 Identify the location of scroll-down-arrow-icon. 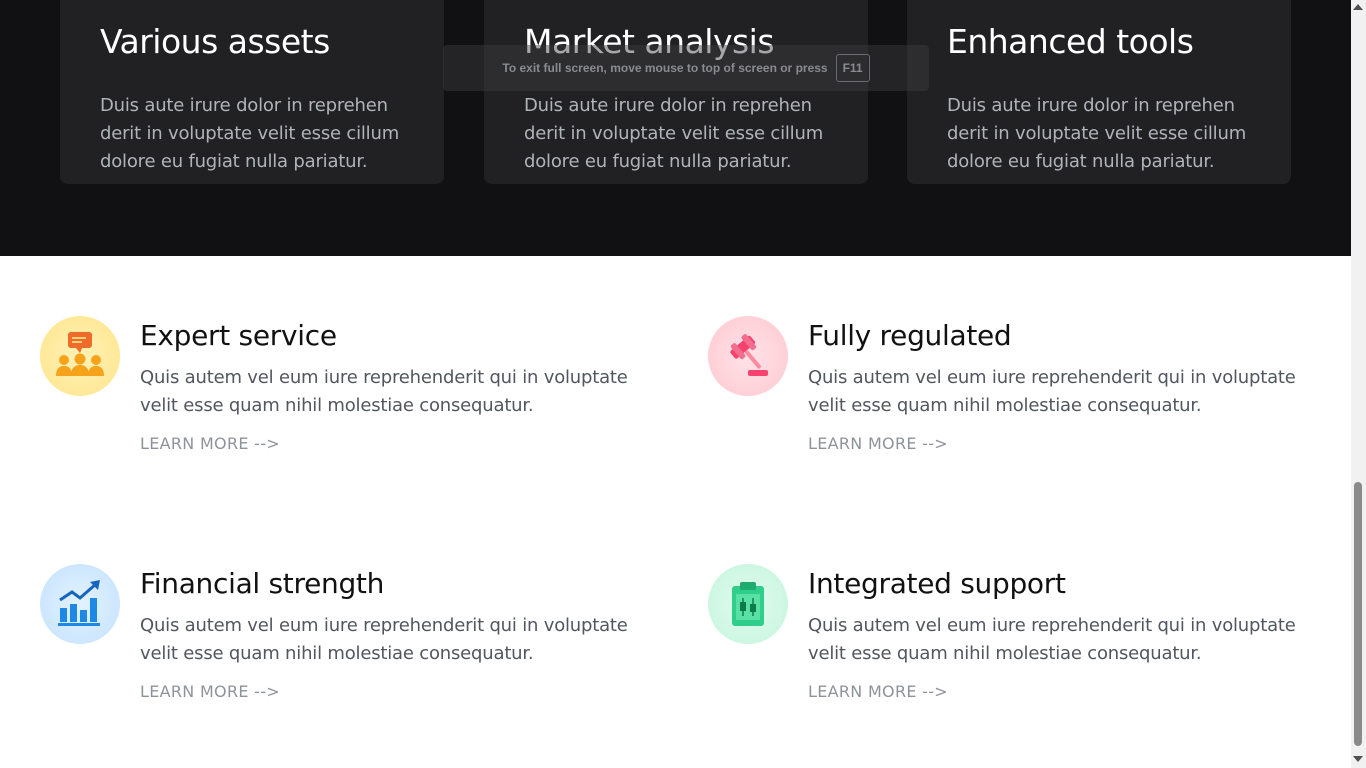
(1358, 759).